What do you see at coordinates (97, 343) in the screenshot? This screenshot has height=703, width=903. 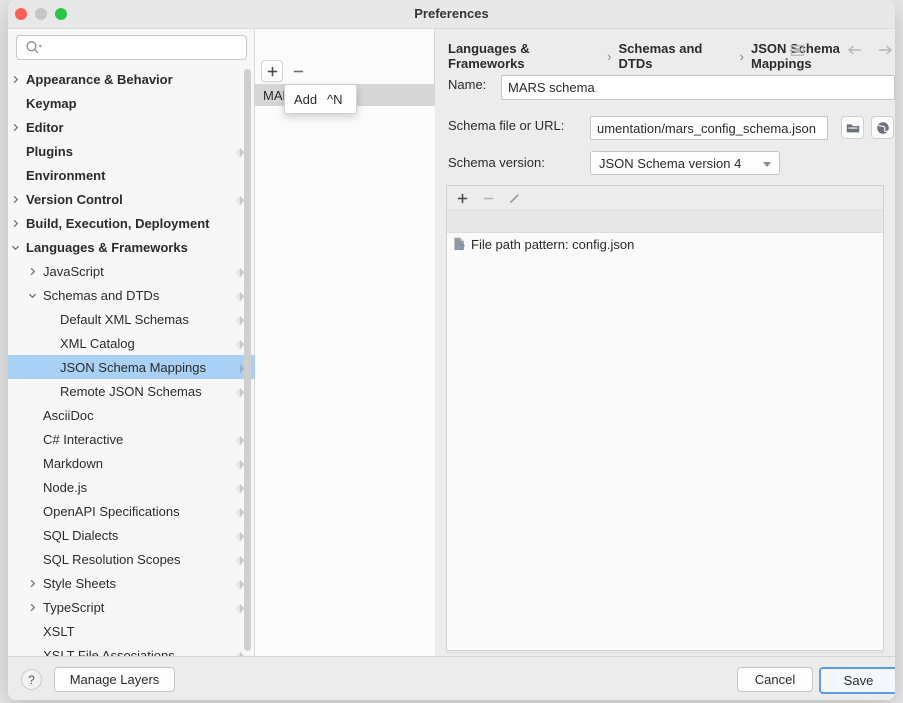 I see `sidebar-item-label: XML Catalog` at bounding box center [97, 343].